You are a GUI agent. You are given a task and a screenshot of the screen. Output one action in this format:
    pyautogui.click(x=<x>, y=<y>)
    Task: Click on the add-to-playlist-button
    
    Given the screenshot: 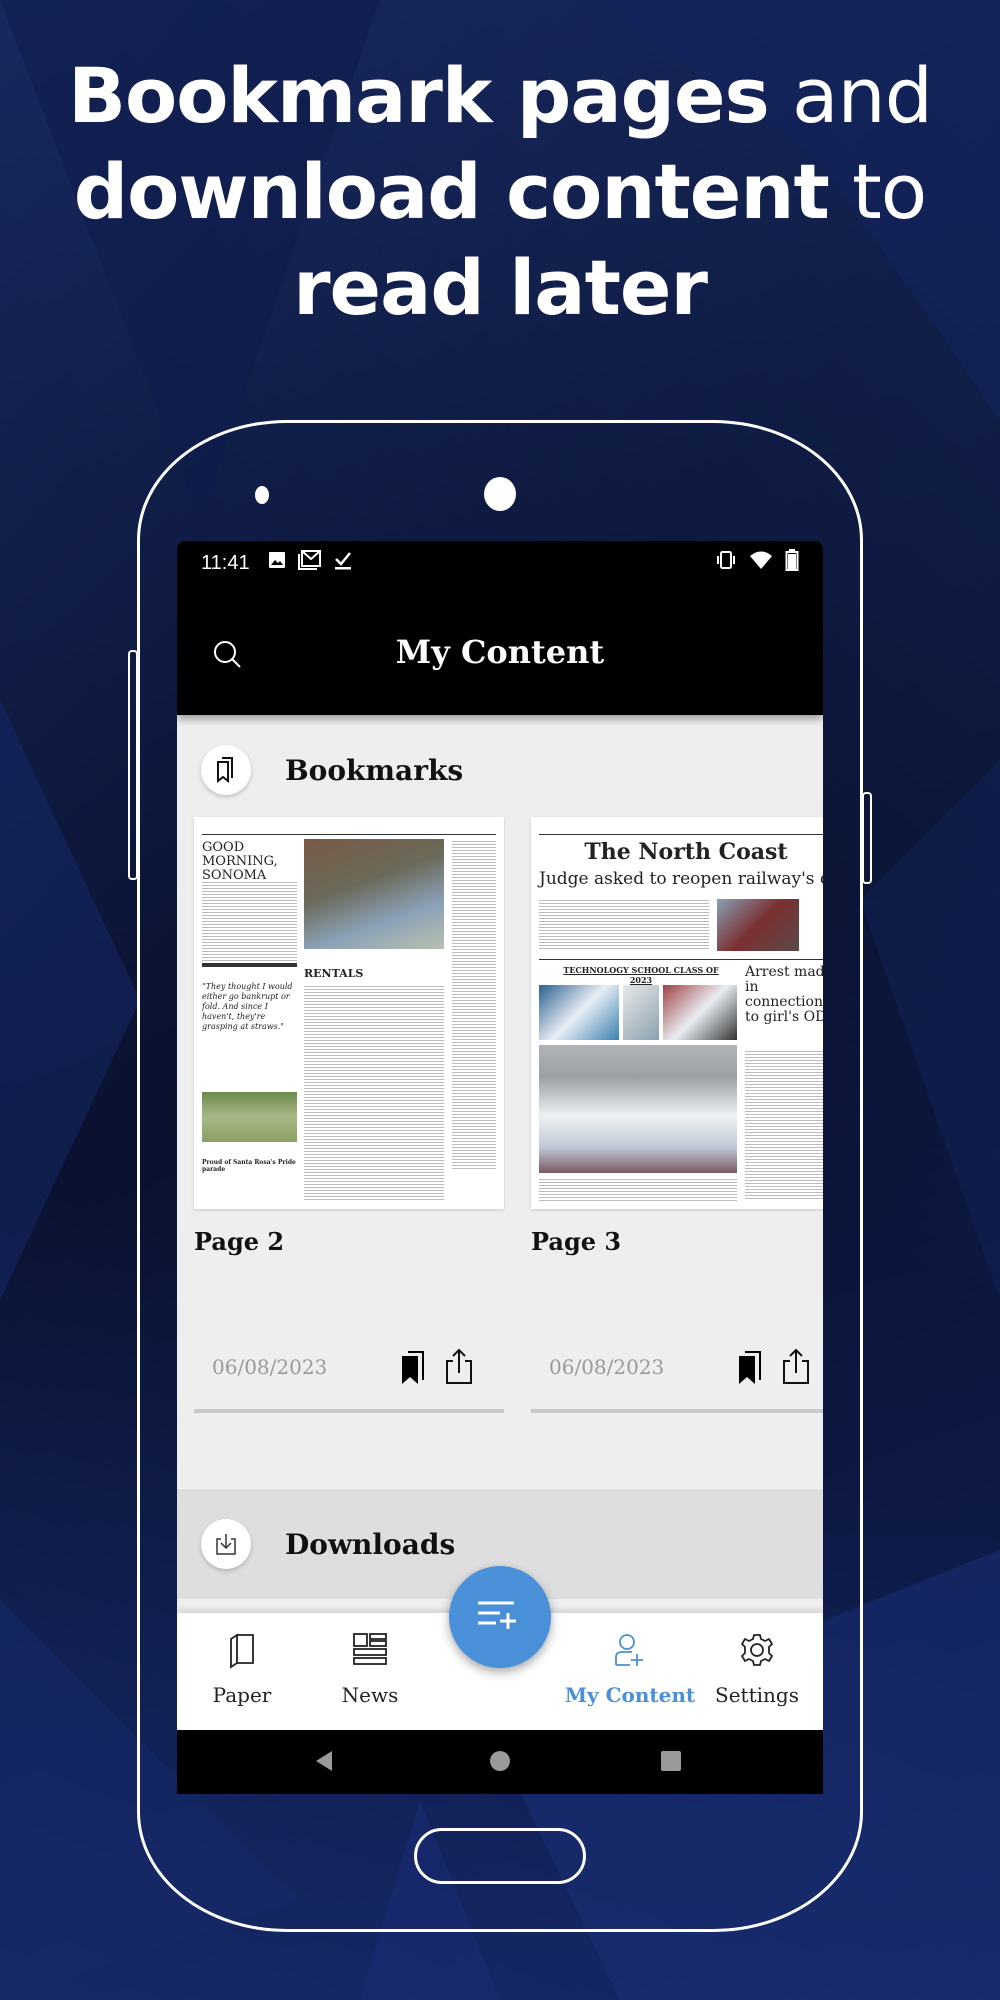 What is the action you would take?
    pyautogui.click(x=500, y=1617)
    